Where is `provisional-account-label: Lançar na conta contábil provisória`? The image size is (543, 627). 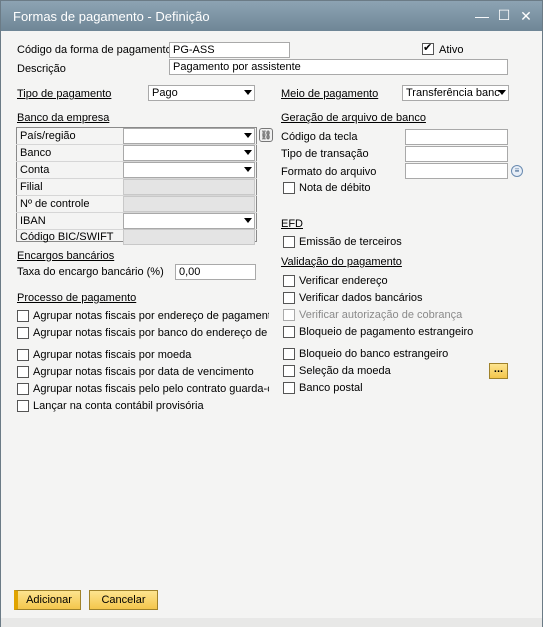 provisional-account-label: Lançar na conta contábil provisória is located at coordinates (118, 406).